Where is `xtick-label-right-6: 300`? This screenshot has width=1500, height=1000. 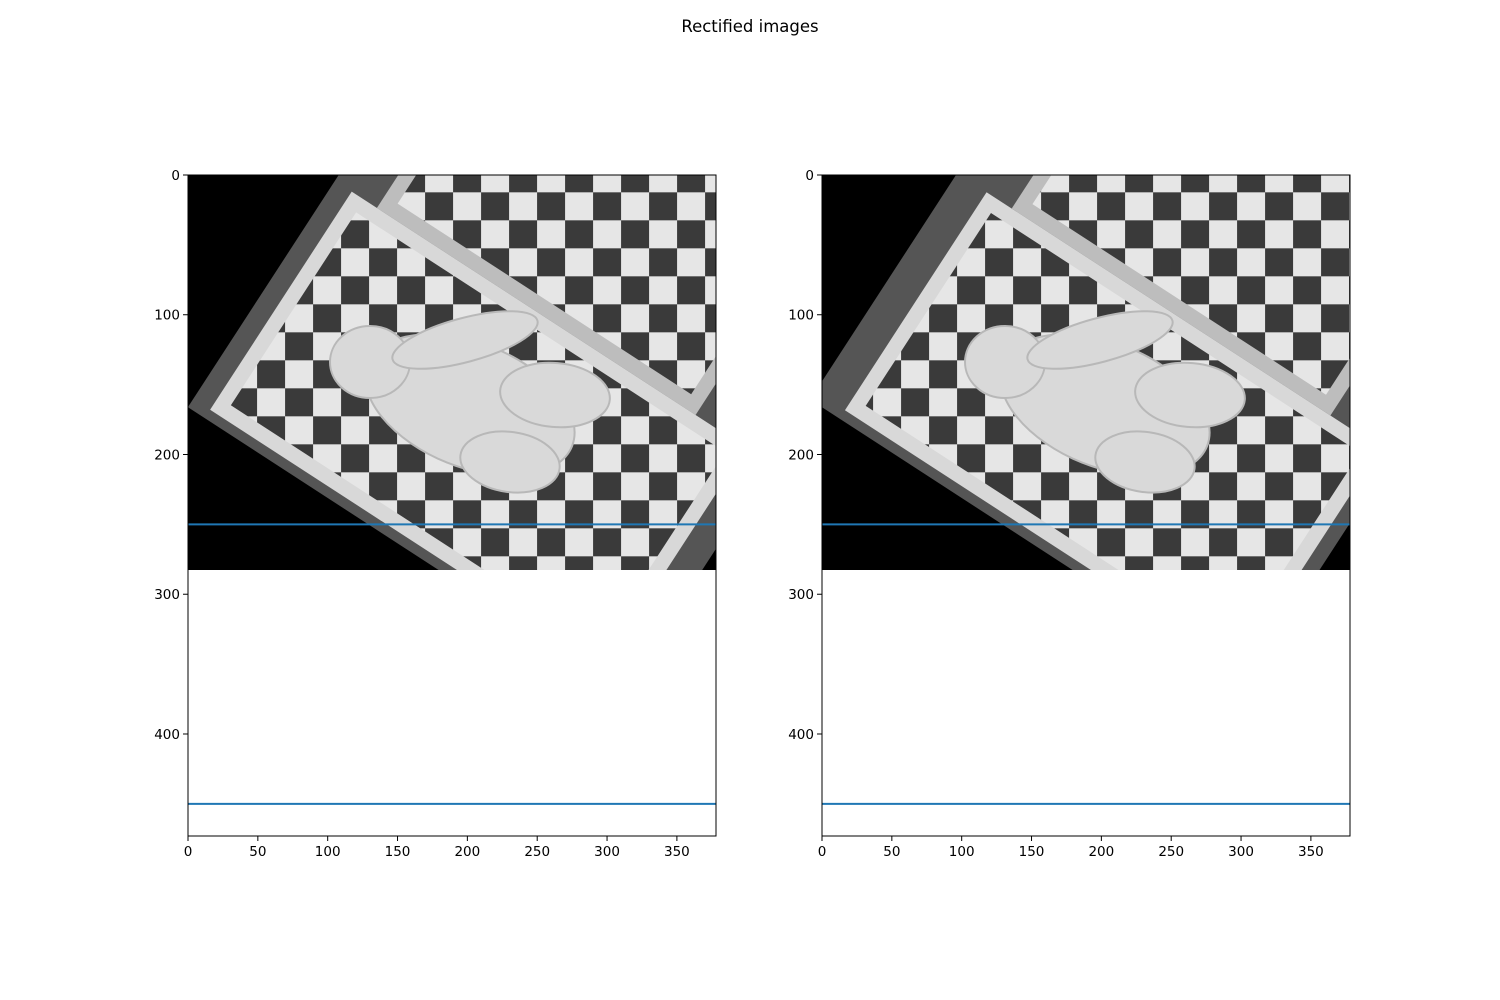
xtick-label-right-6: 300 is located at coordinates (1241, 852).